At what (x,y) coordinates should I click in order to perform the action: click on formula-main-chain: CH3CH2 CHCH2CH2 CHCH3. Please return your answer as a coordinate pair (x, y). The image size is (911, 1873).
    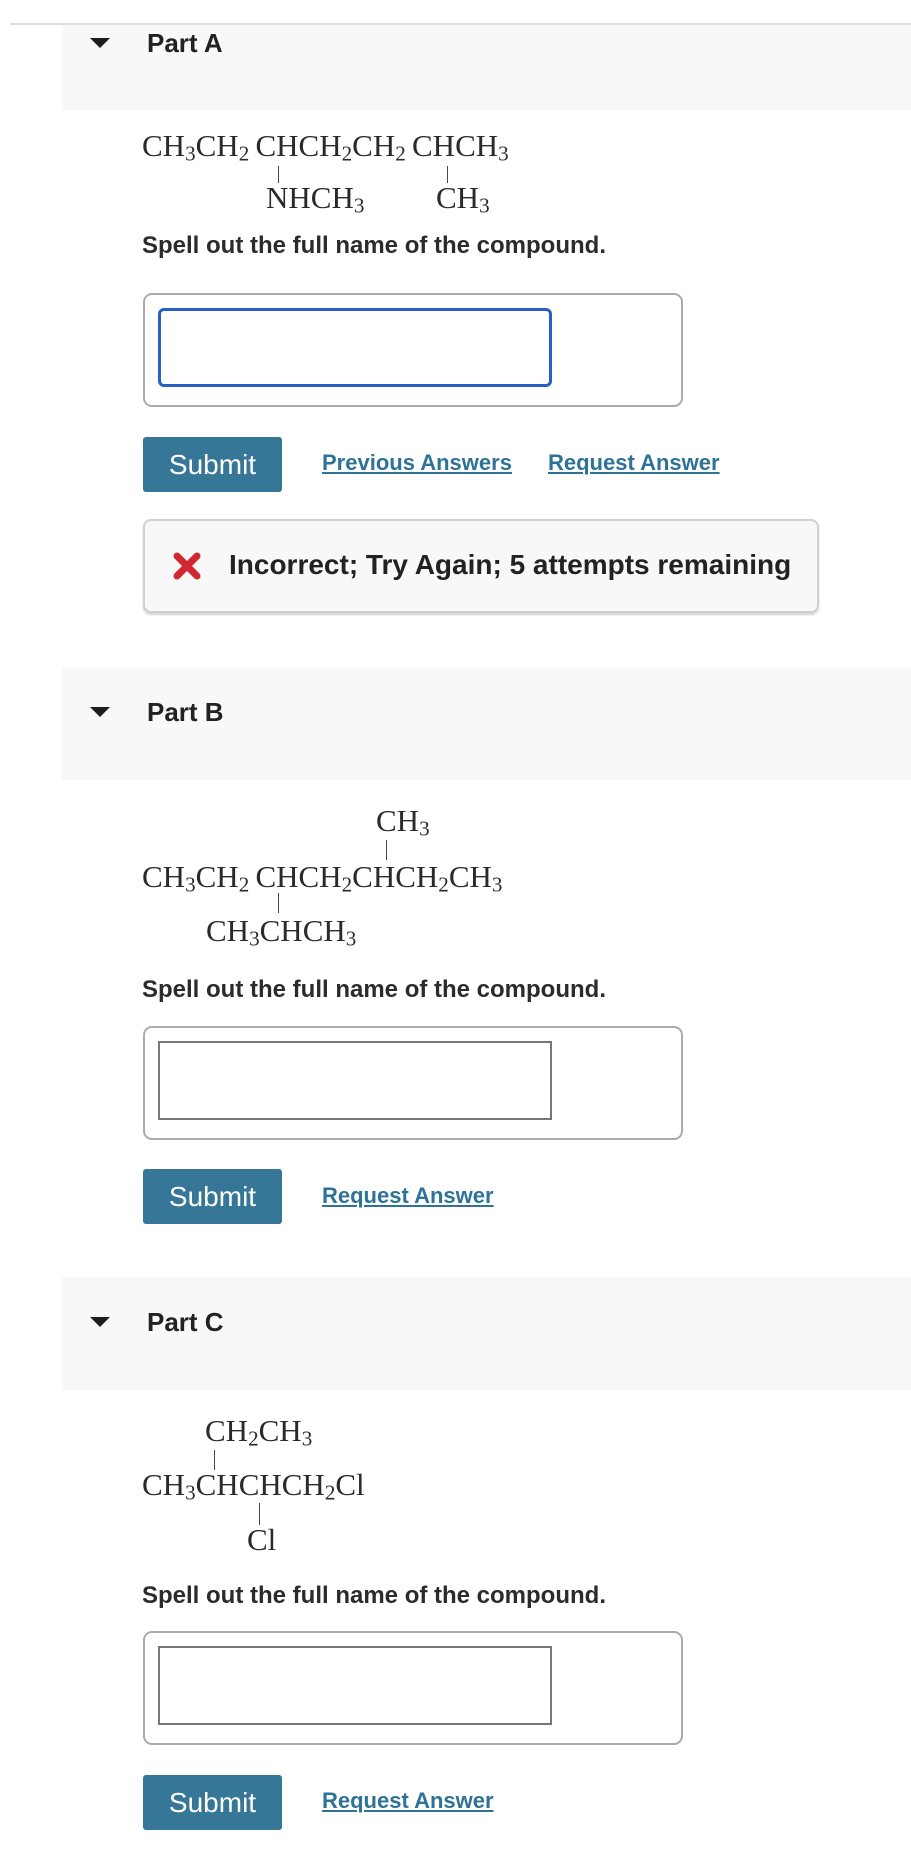
    Looking at the image, I should click on (325, 147).